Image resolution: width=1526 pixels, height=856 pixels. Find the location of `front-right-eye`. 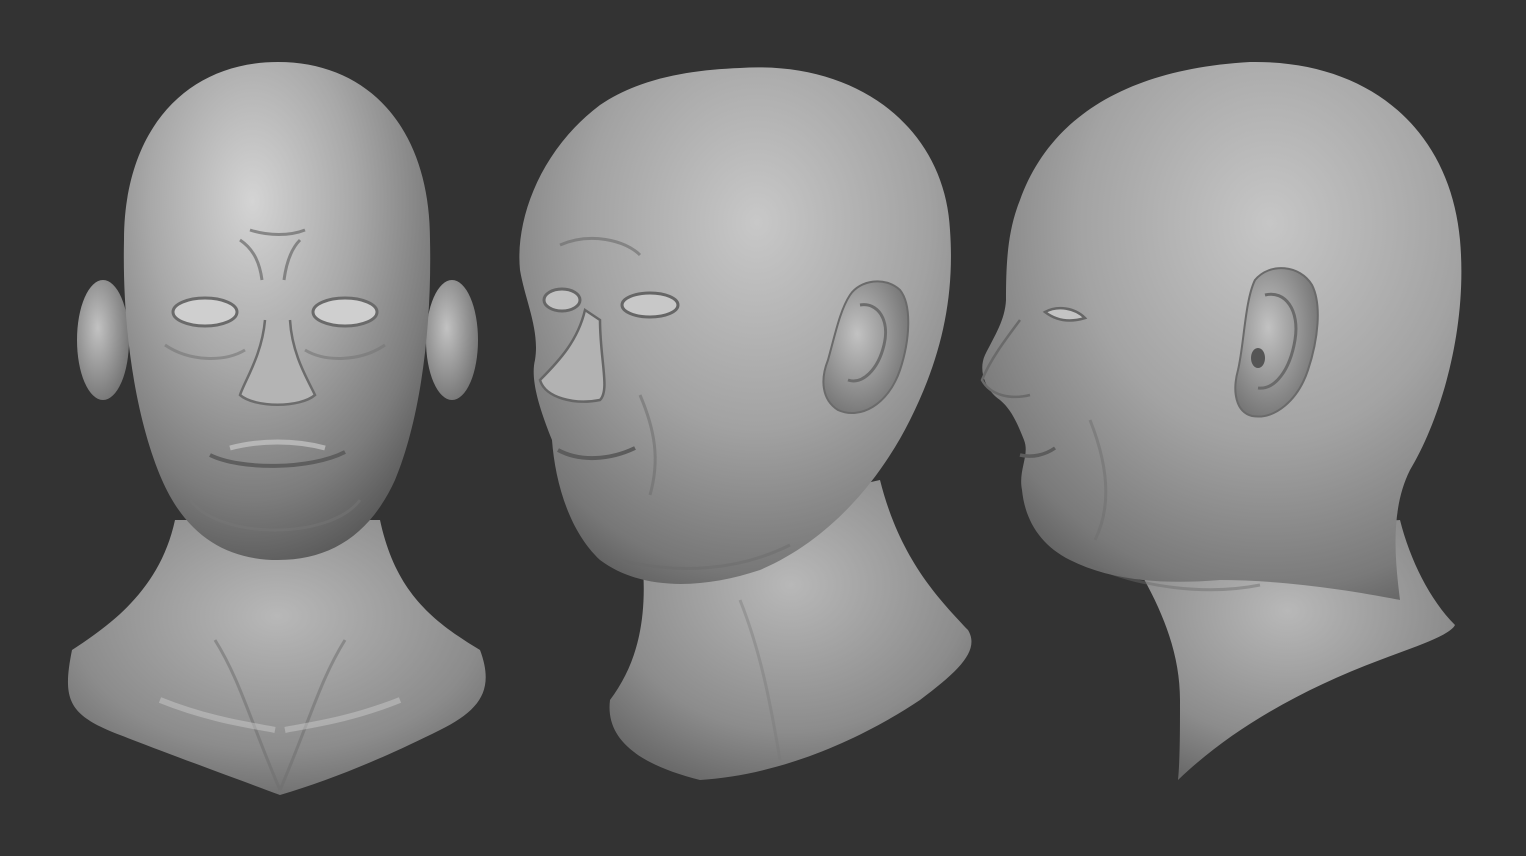

front-right-eye is located at coordinates (345, 312).